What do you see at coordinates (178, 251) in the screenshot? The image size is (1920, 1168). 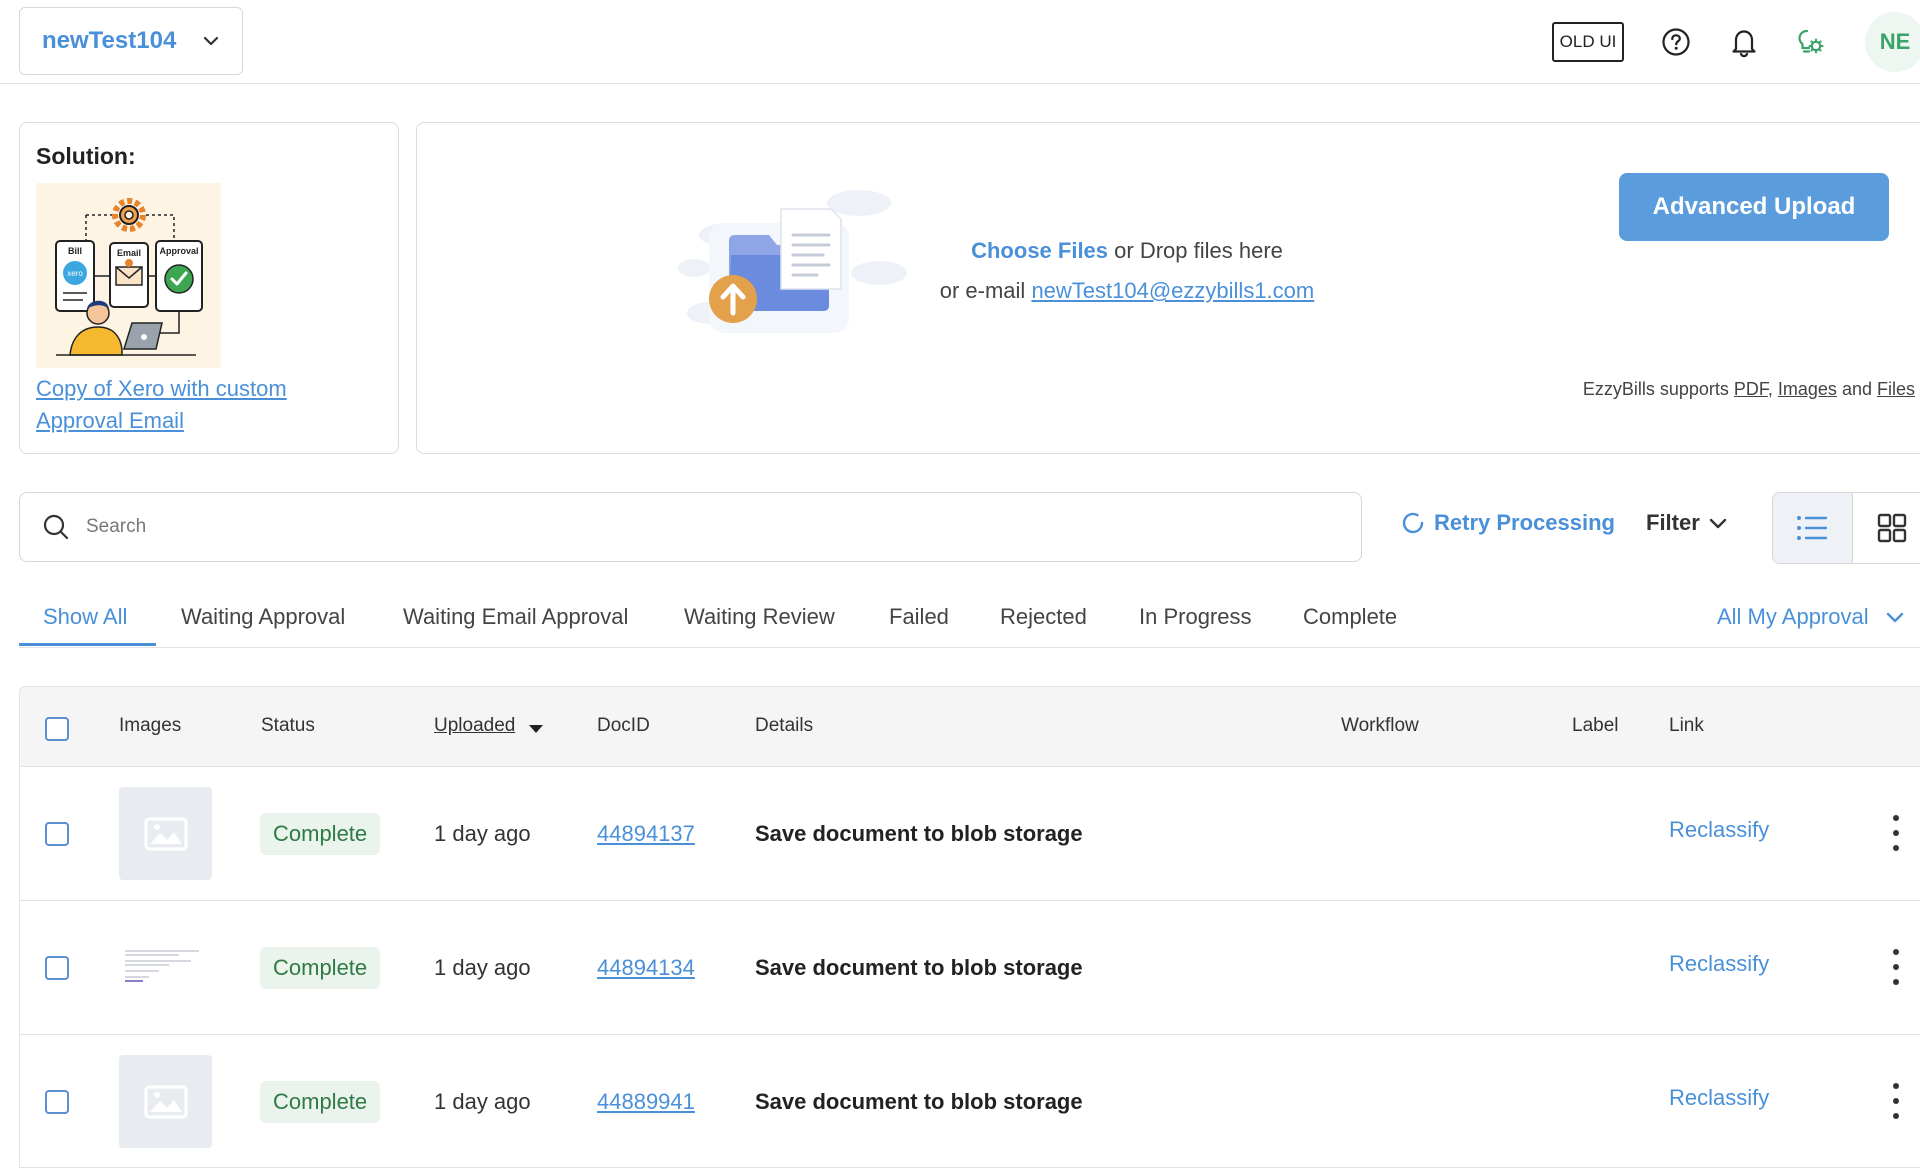 I see `approval-label: Approval` at bounding box center [178, 251].